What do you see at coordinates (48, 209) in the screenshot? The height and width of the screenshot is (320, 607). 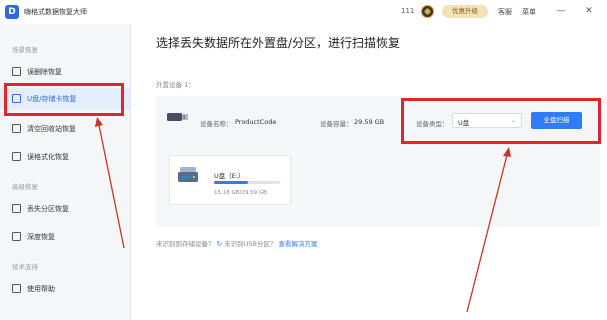 I see `sidebar-item-label: 丢失分区恢复` at bounding box center [48, 209].